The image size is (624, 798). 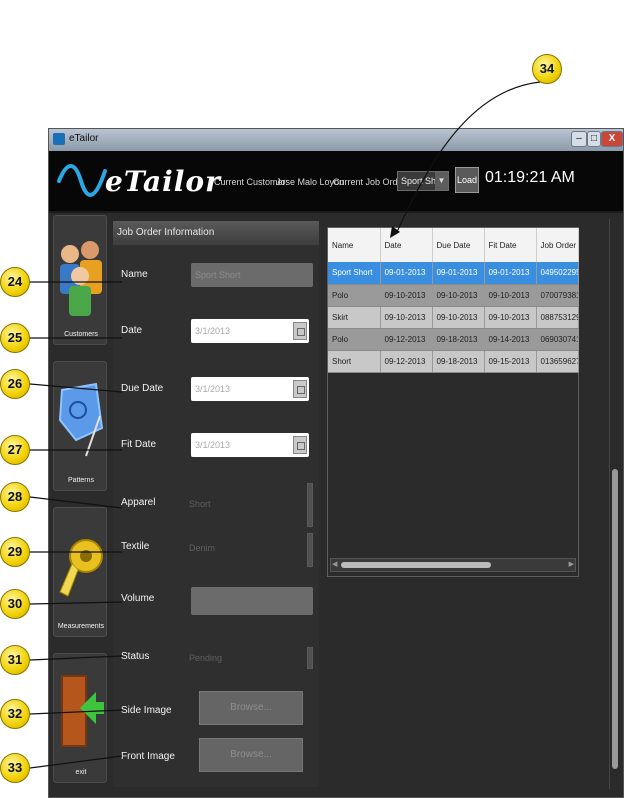 What do you see at coordinates (467, 180) in the screenshot?
I see `load-button: Load` at bounding box center [467, 180].